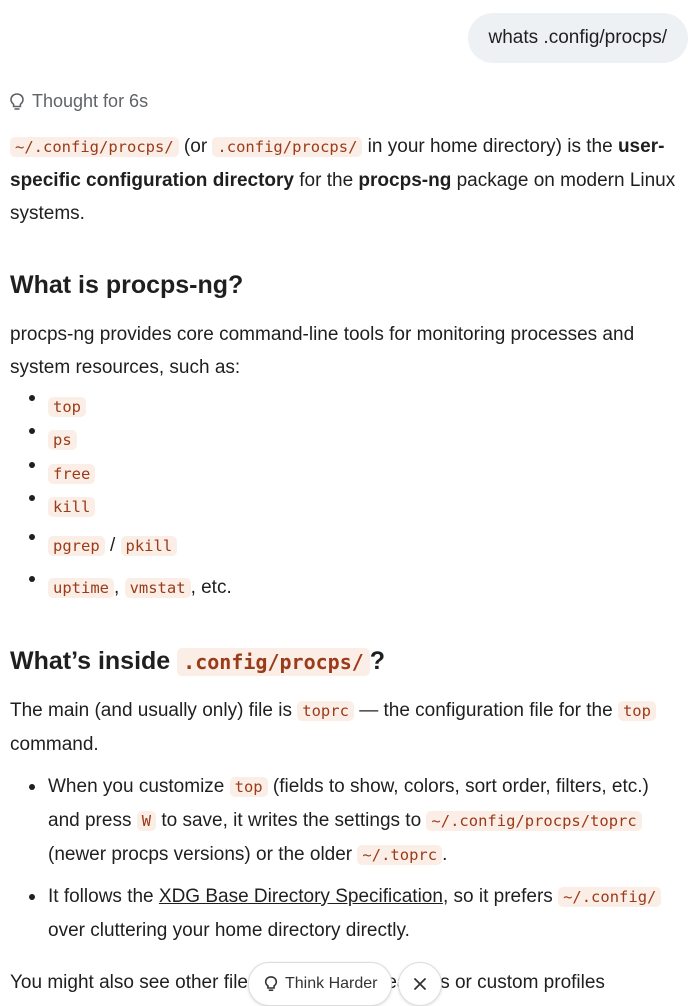 This screenshot has width=690, height=1006. Describe the element at coordinates (154, 710) in the screenshot. I see `text: The main (and usually only) file is` at that location.